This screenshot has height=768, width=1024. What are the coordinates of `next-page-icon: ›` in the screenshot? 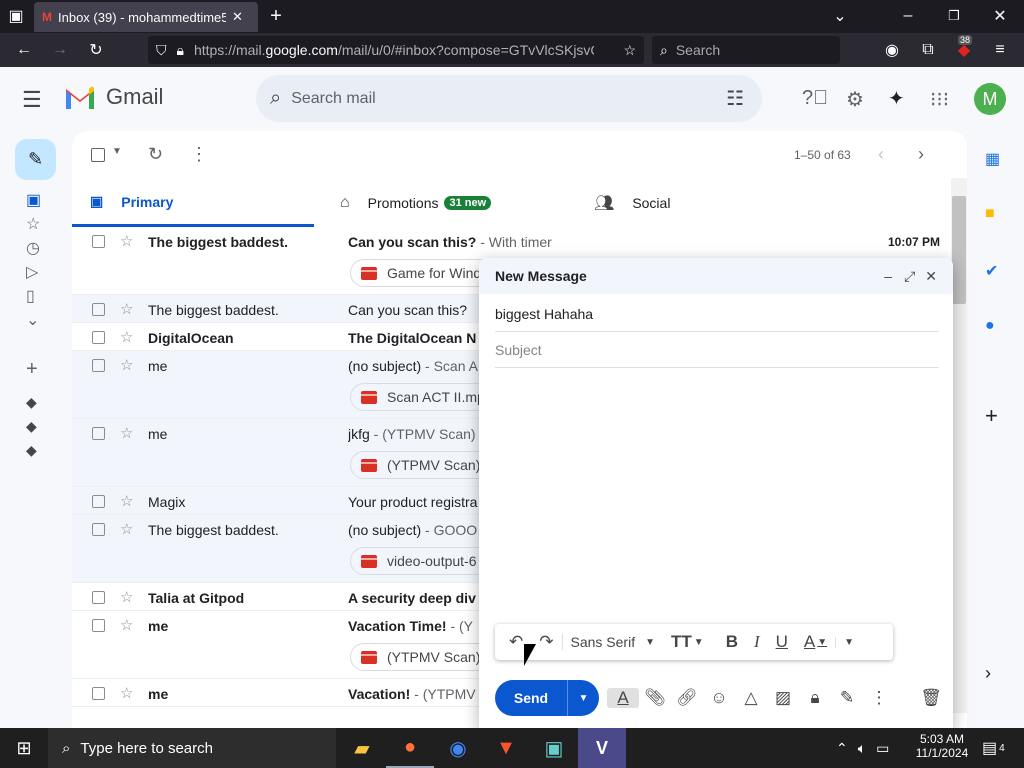 It's located at (921, 154).